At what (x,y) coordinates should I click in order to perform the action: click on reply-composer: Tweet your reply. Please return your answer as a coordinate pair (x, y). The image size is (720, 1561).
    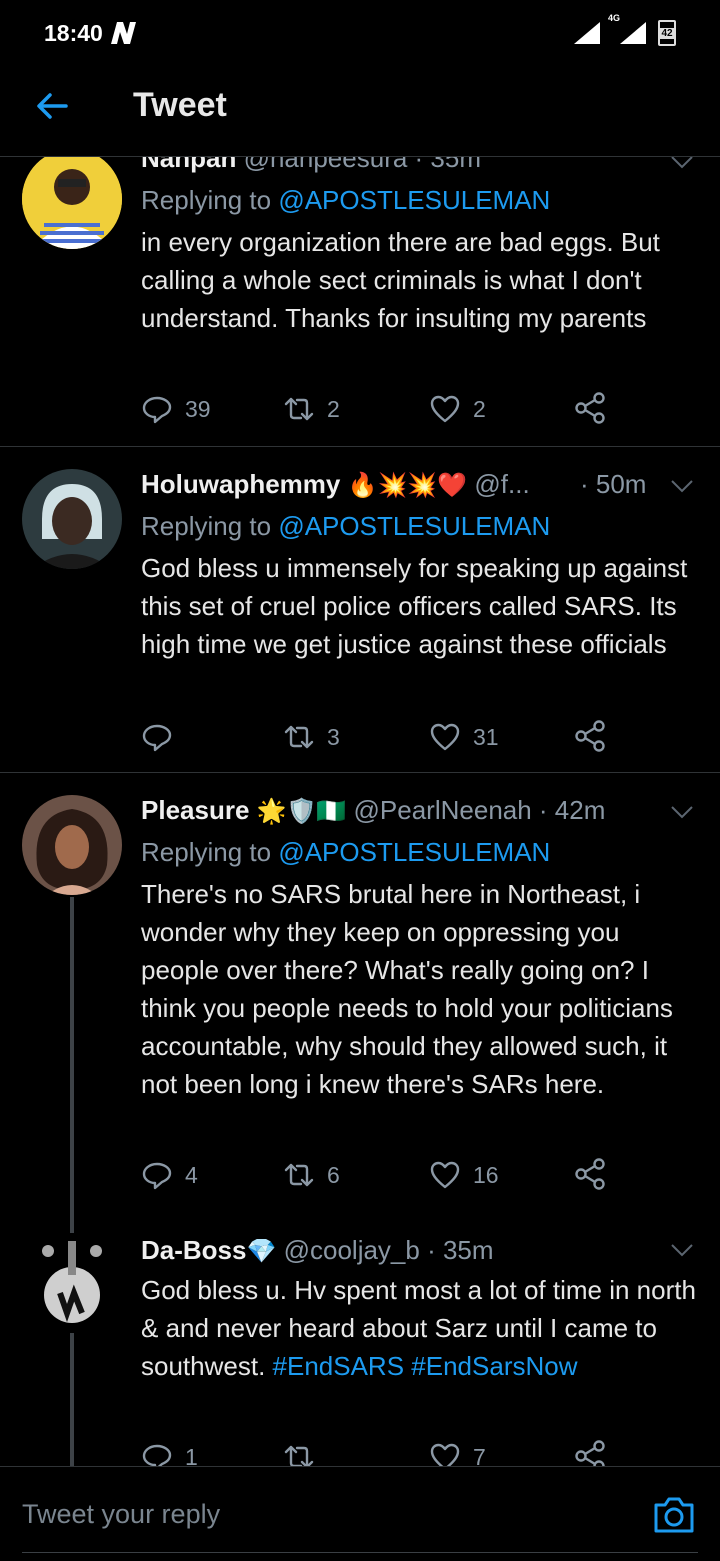
    Looking at the image, I should click on (360, 1513).